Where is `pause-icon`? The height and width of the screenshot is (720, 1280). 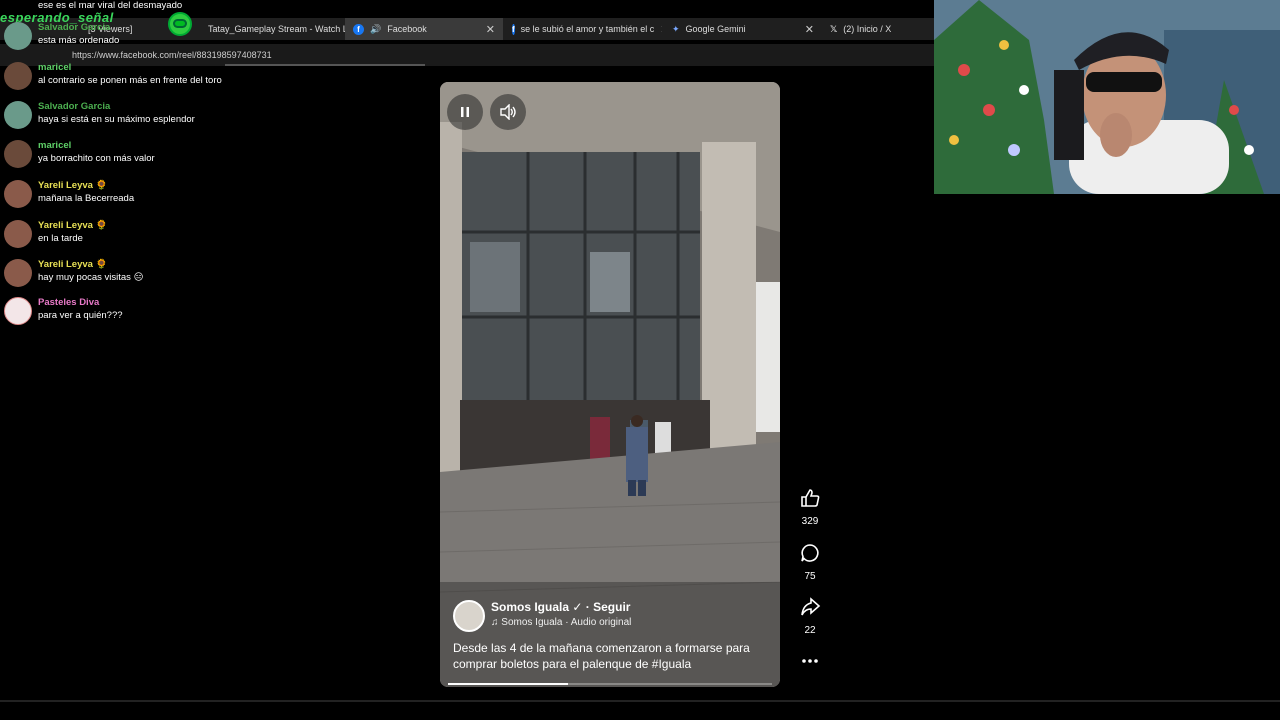 pause-icon is located at coordinates (465, 112).